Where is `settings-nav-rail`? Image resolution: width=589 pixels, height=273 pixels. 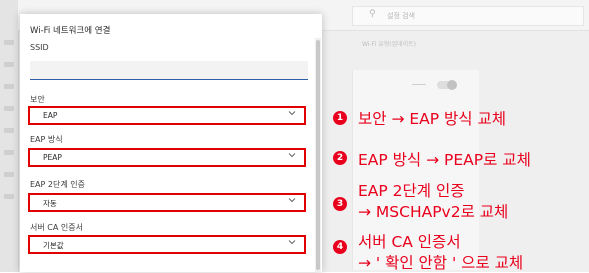 settings-nav-rail is located at coordinates (9, 136).